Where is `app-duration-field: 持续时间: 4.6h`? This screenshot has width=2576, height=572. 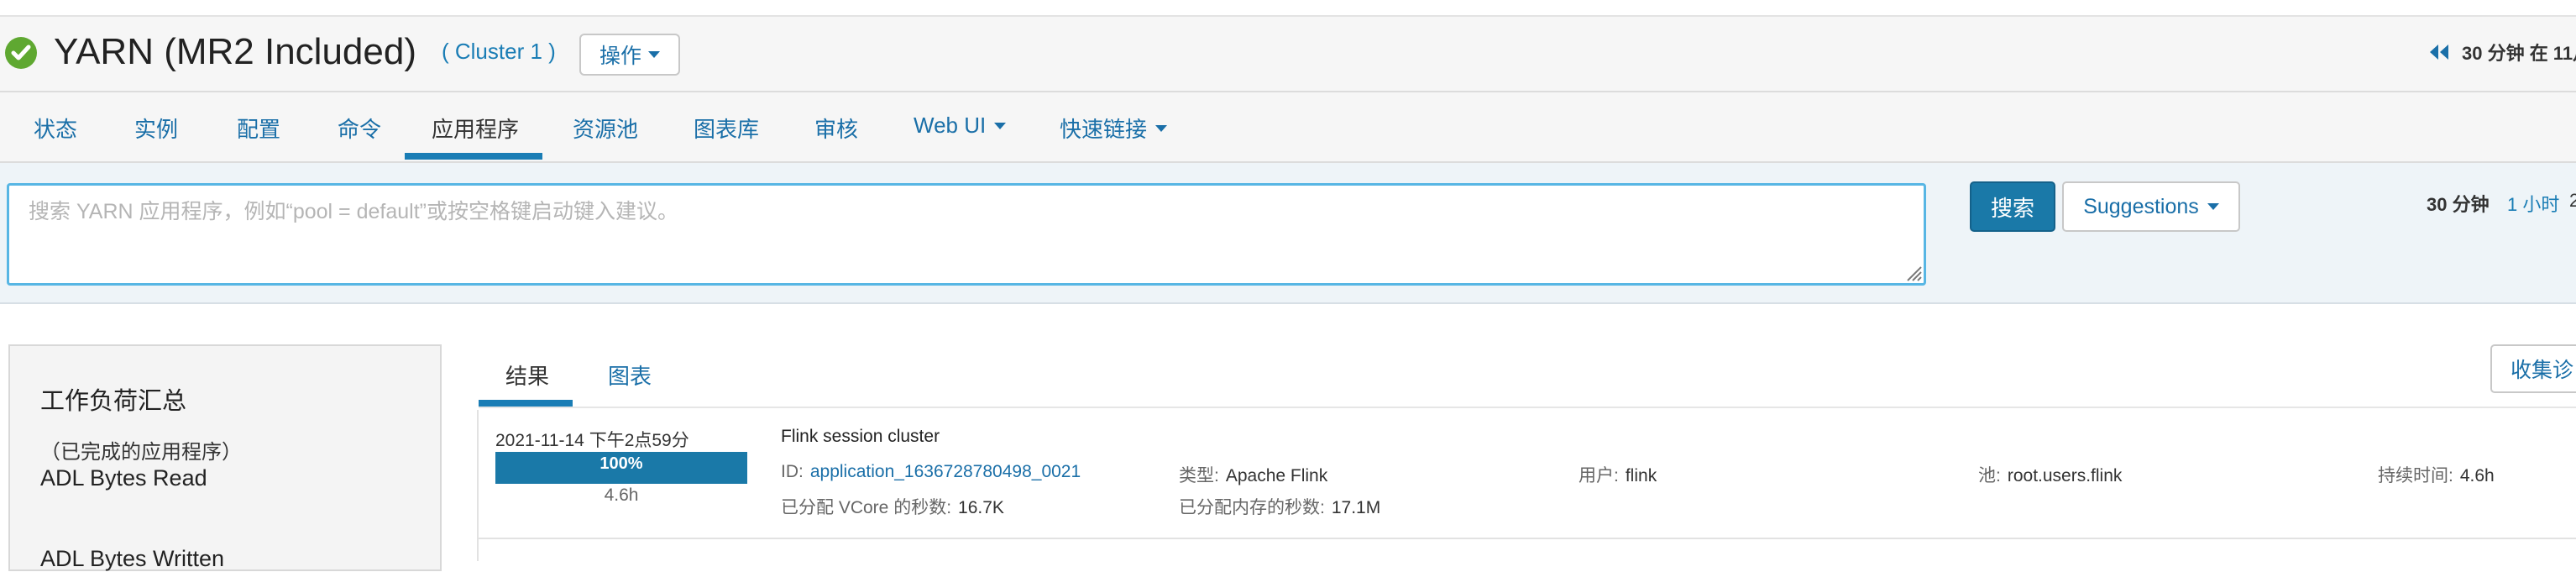 app-duration-field: 持续时间: 4.6h is located at coordinates (2437, 475).